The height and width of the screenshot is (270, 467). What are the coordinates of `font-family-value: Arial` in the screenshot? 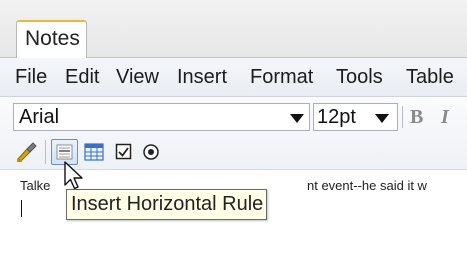 It's located at (39, 117).